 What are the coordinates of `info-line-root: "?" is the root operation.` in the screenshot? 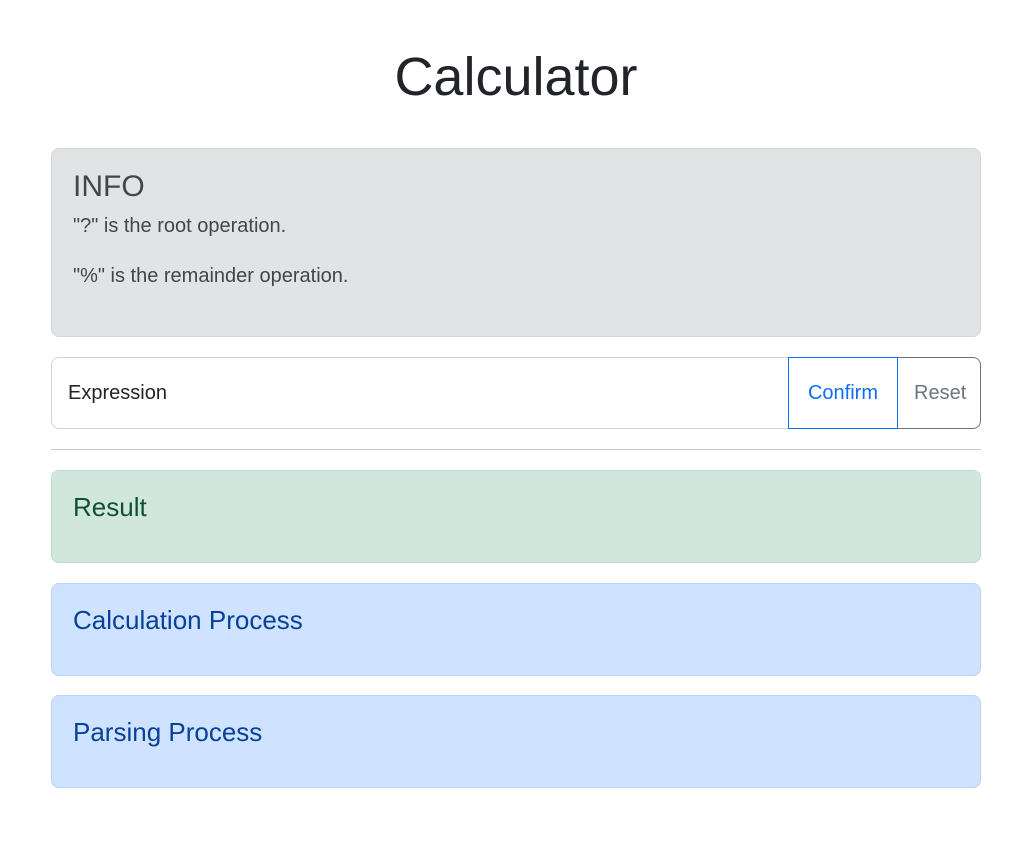 It's located at (180, 226).